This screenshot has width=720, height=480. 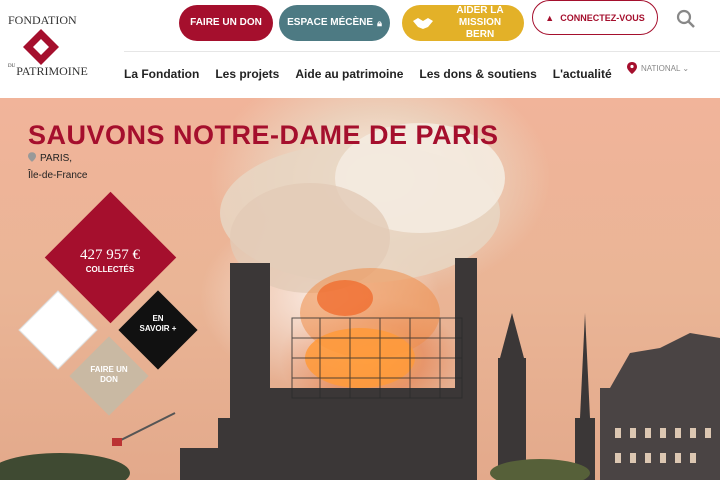 What do you see at coordinates (582, 74) in the screenshot?
I see `nav-item-news: L'actualité` at bounding box center [582, 74].